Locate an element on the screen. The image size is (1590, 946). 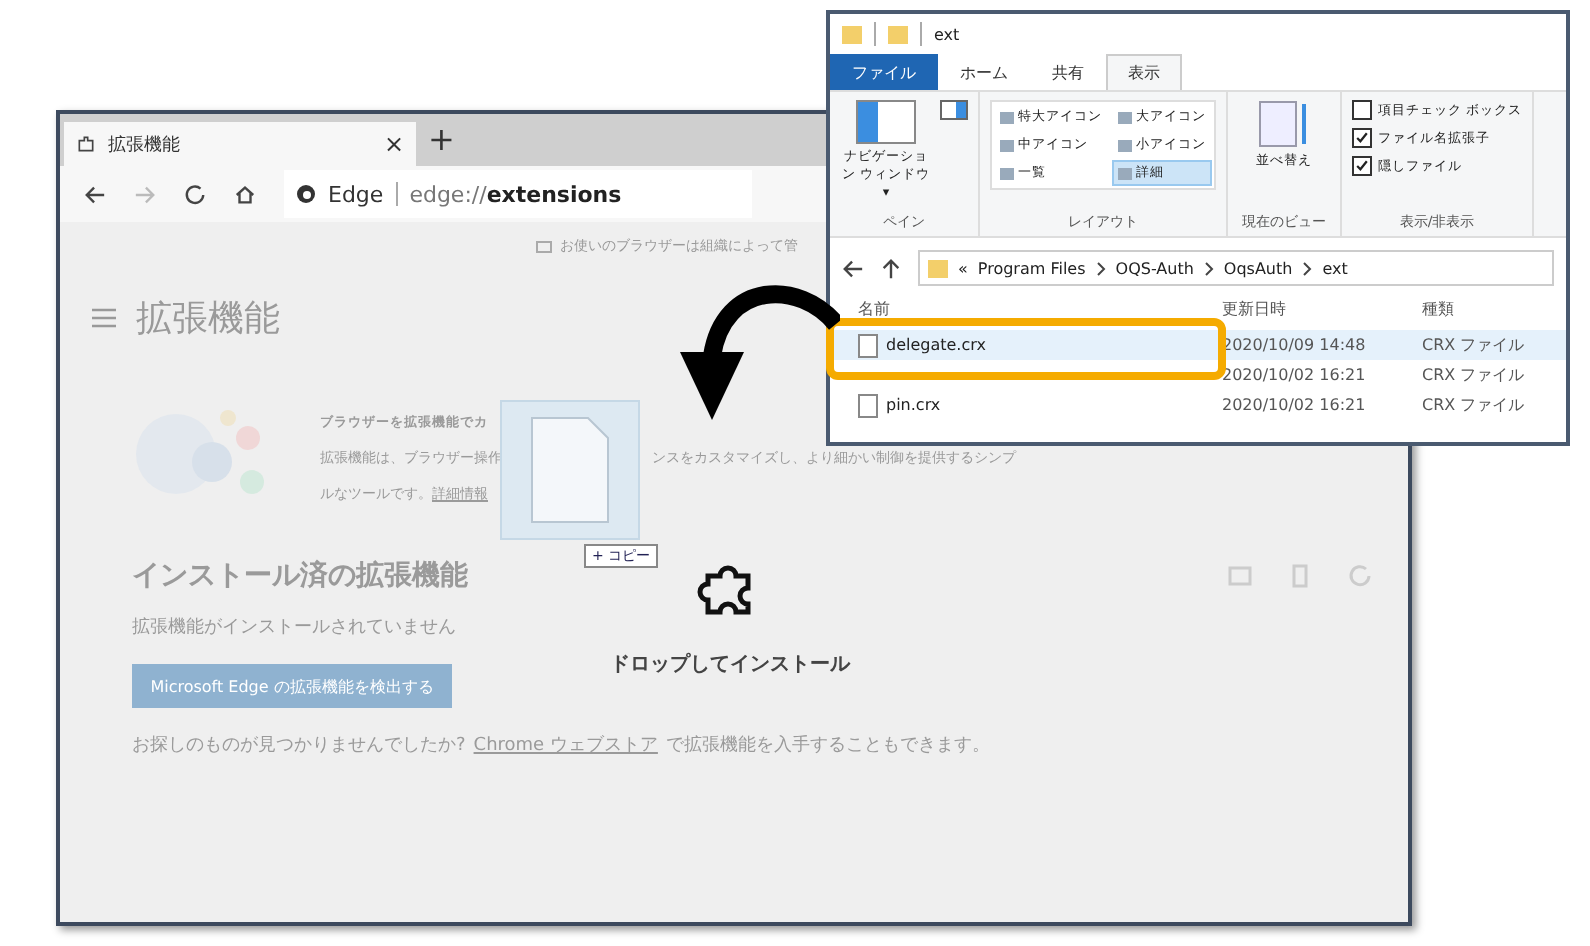
ribbon-tab: 共有 is located at coordinates (1068, 72).